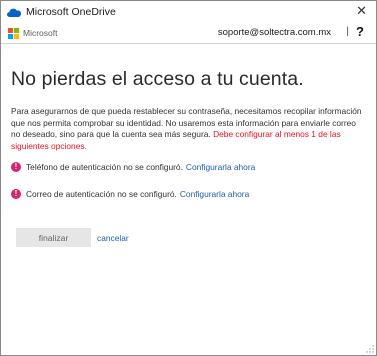 The image size is (377, 356). Describe the element at coordinates (113, 238) in the screenshot. I see `cancel-link: cancelar` at that location.